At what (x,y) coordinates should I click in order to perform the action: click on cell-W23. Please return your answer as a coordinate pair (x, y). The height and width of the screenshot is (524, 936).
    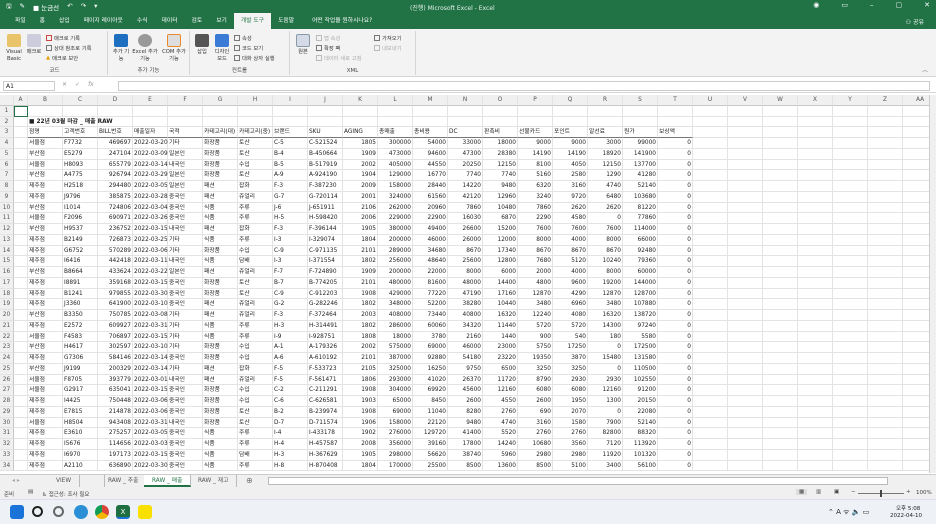
    Looking at the image, I should click on (780, 347).